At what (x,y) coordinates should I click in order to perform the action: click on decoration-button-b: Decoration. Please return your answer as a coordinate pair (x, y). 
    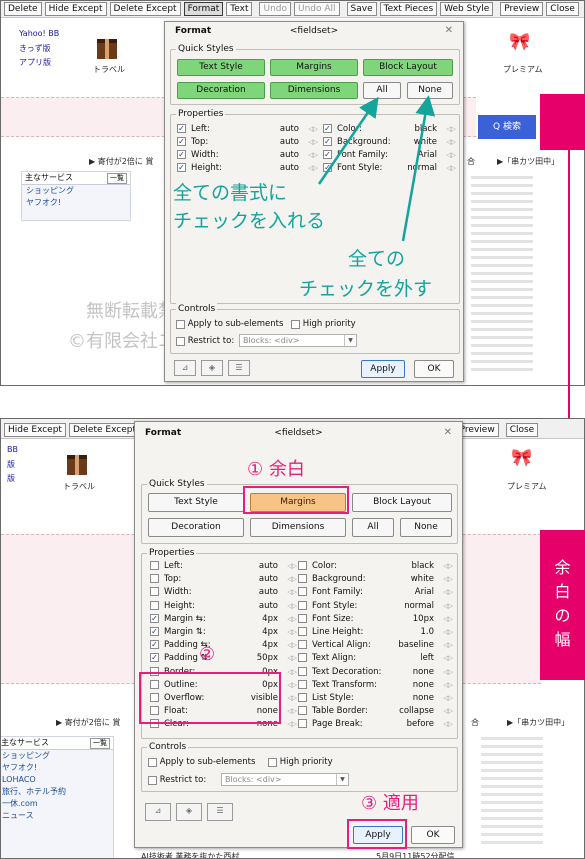
    Looking at the image, I should click on (196, 527).